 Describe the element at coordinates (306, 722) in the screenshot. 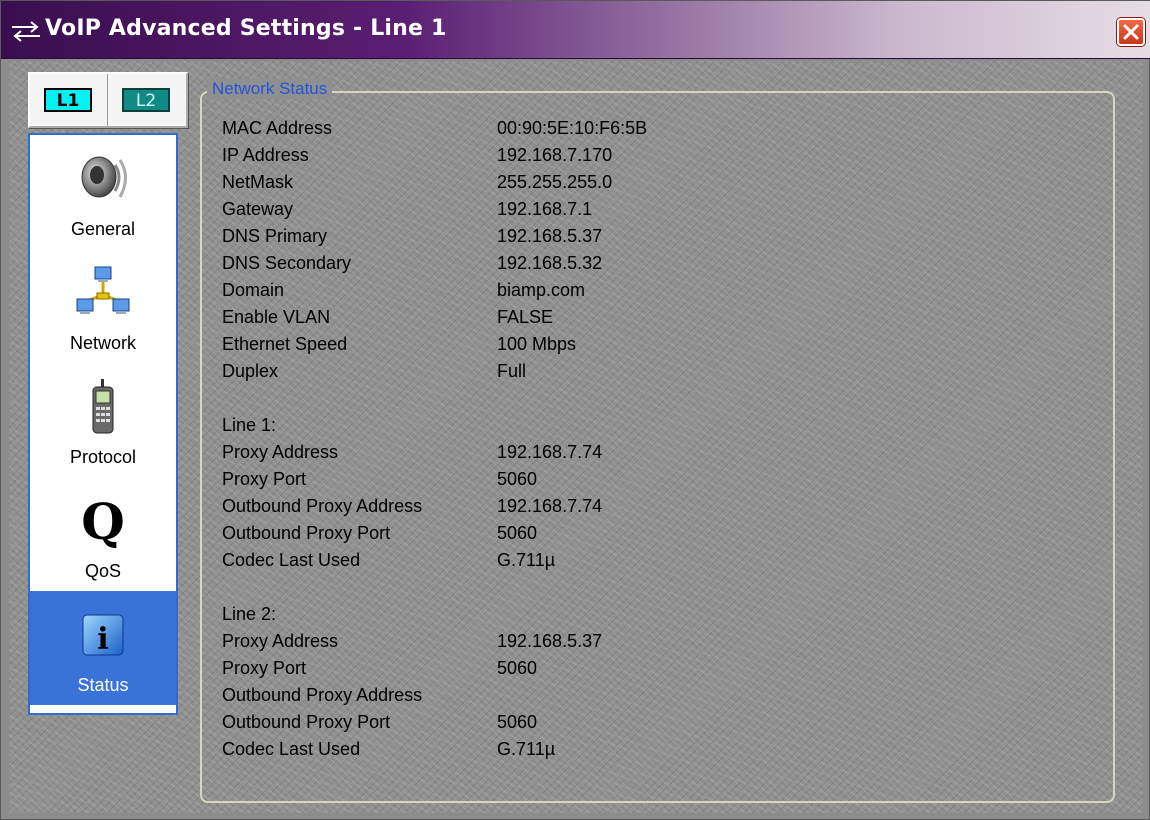

I see `line2-outbound-proxy-port-label: Outbound Proxy Port` at that location.